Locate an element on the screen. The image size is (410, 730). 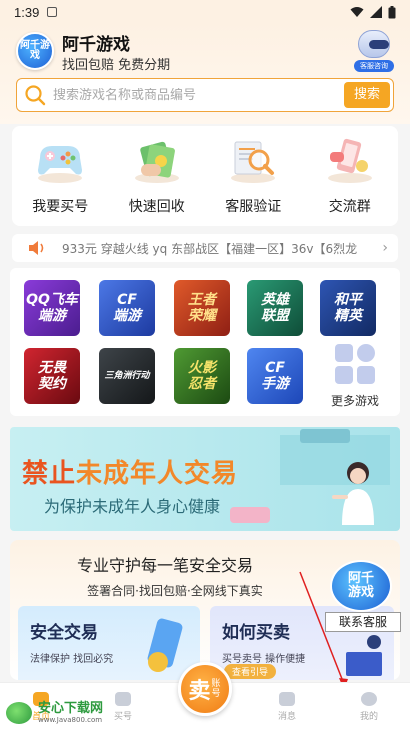
game-lol: 英雄 联盟 is located at coordinates (275, 308).